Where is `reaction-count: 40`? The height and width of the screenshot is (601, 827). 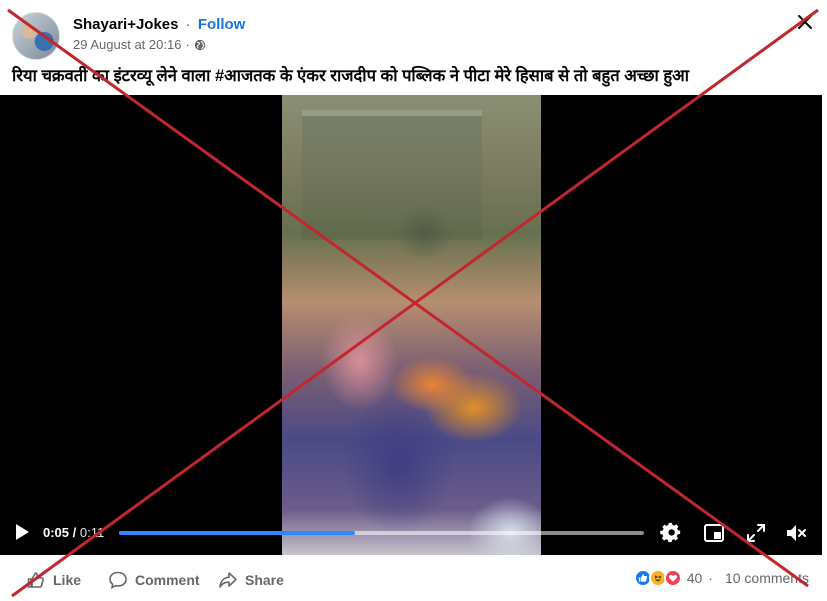
reaction-count: 40 is located at coordinates (695, 578).